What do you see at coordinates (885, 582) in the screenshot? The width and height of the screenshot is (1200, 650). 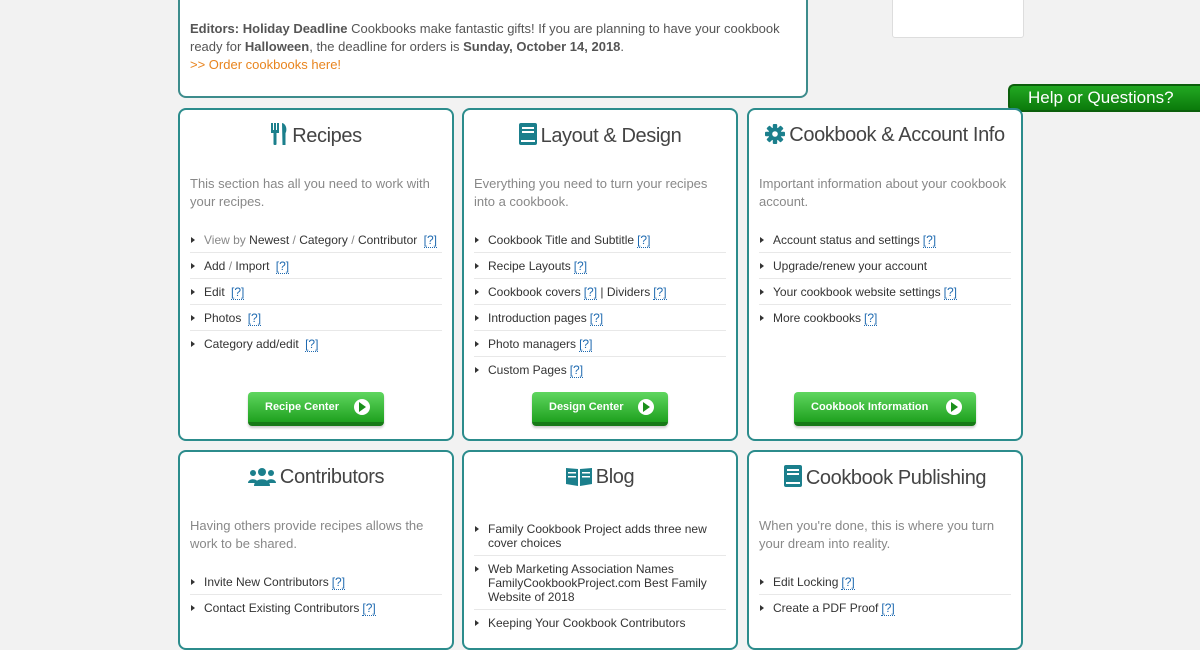 I see `list-item: Edit Locking [?]` at bounding box center [885, 582].